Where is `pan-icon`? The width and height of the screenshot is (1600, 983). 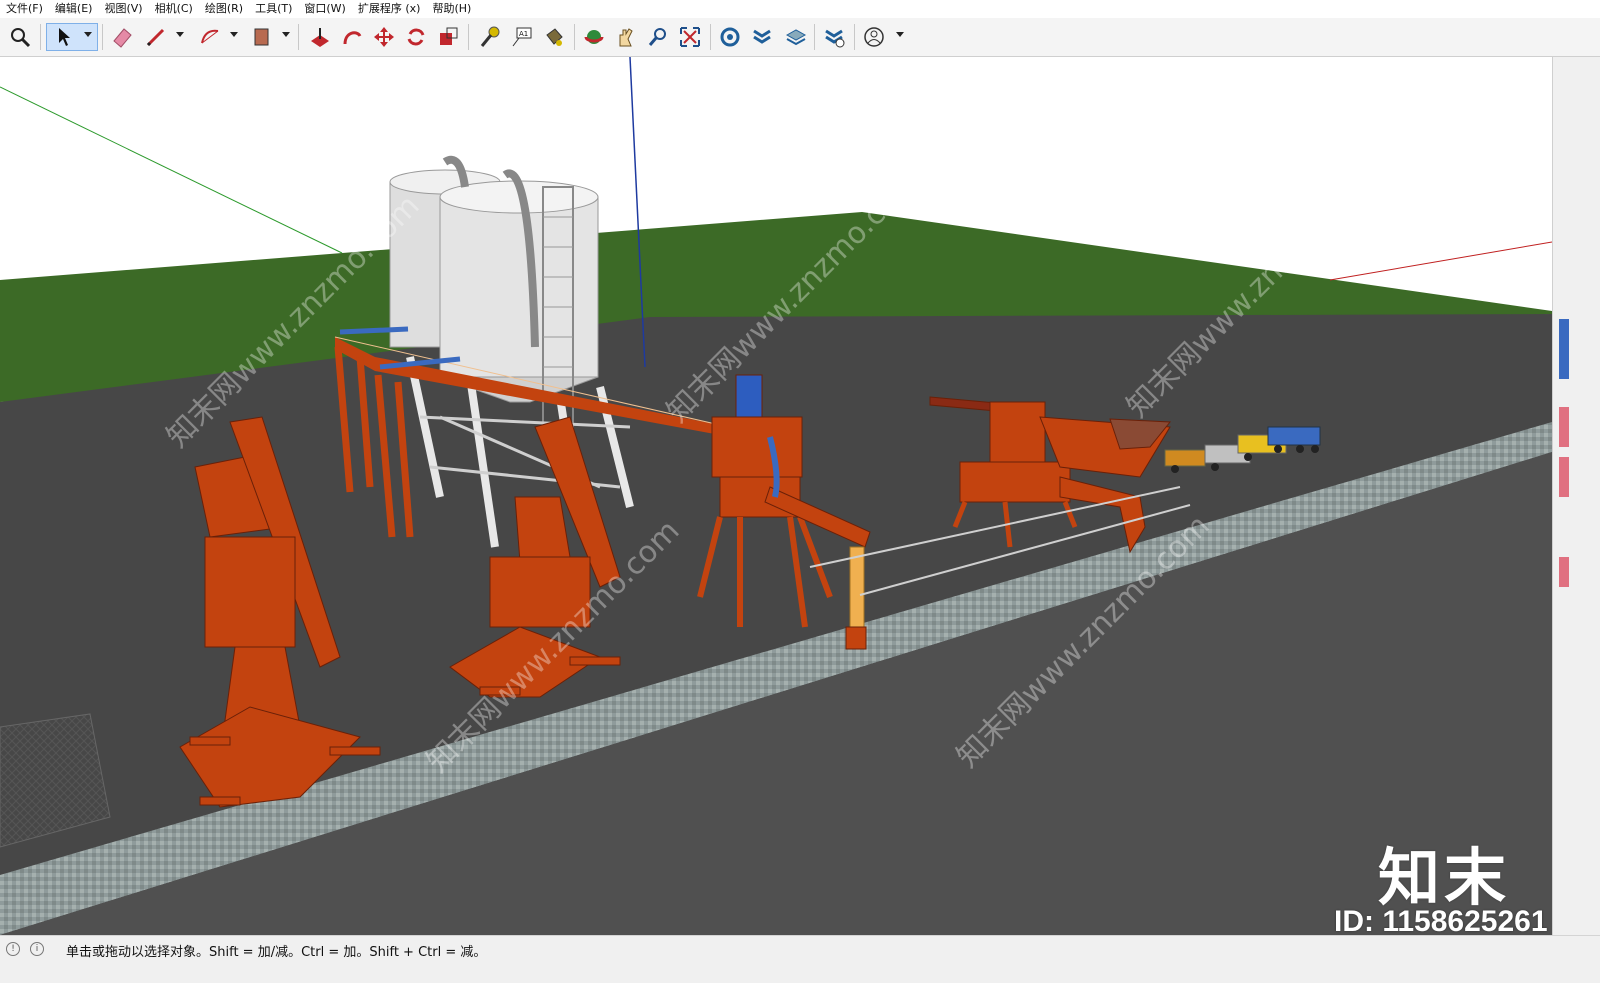 pan-icon is located at coordinates (626, 37).